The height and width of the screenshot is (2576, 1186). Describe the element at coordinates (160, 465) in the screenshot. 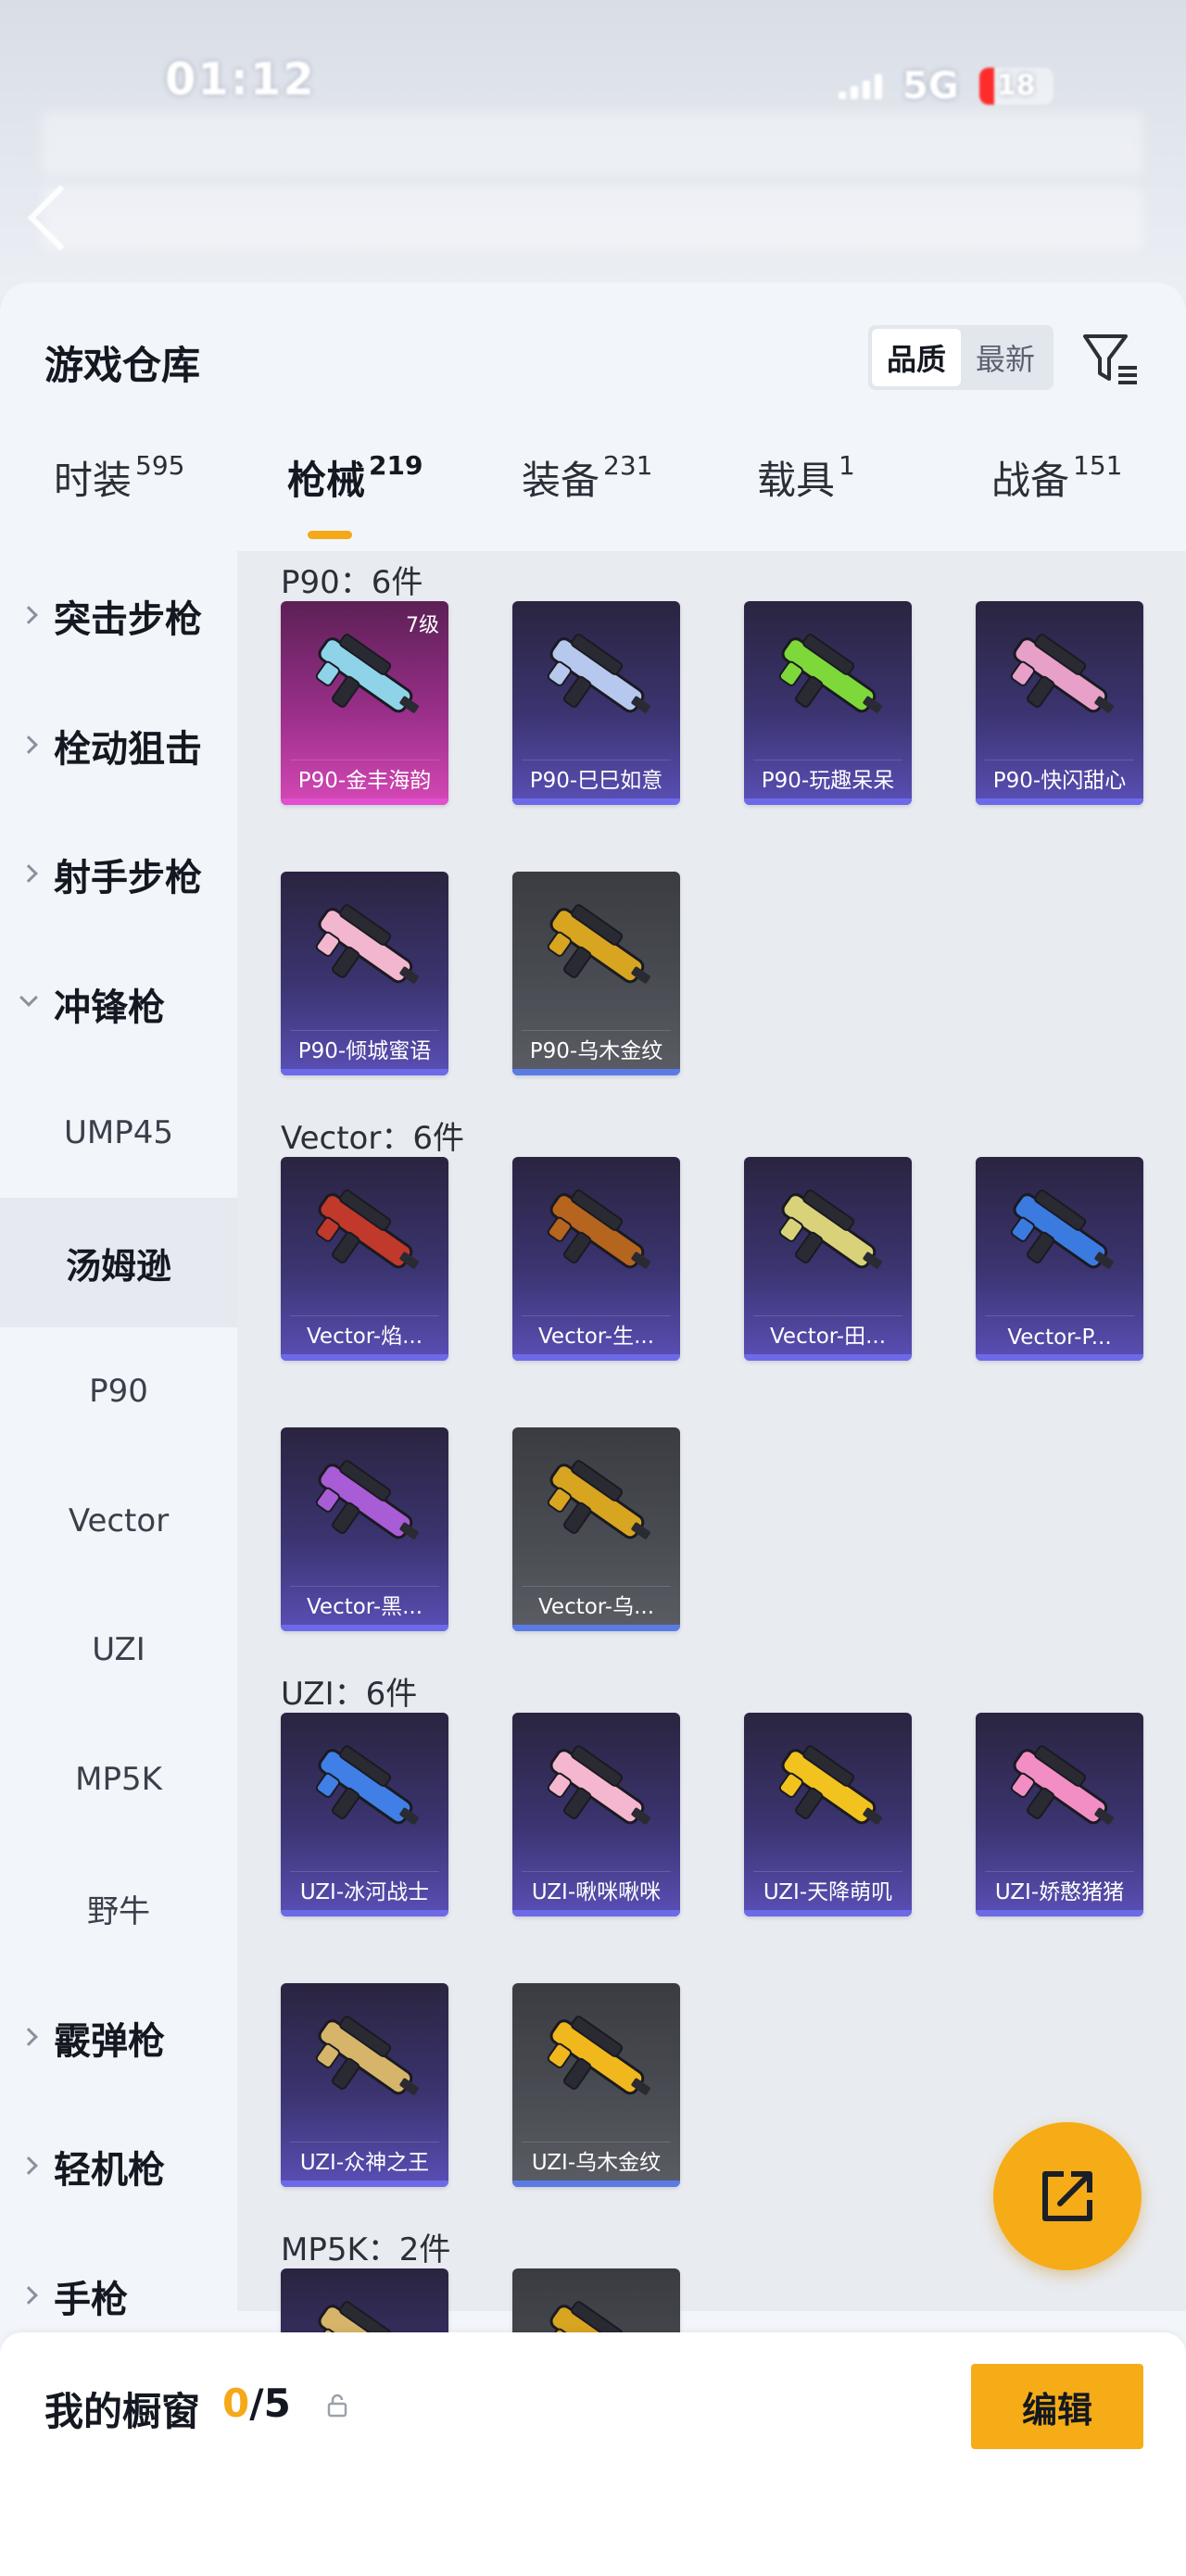

I see `tab-count: 595` at that location.